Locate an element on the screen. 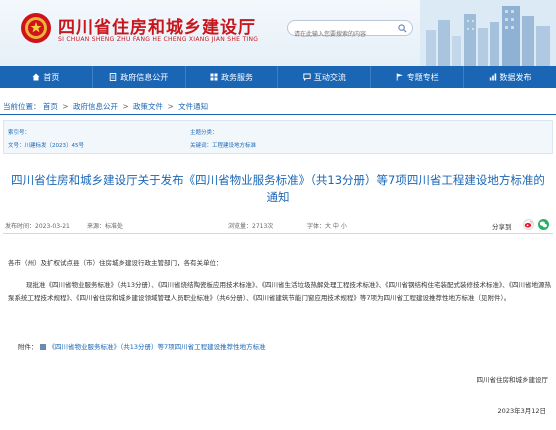 The width and height of the screenshot is (556, 430). meta-subject-label: 主题分类： is located at coordinates (204, 133).